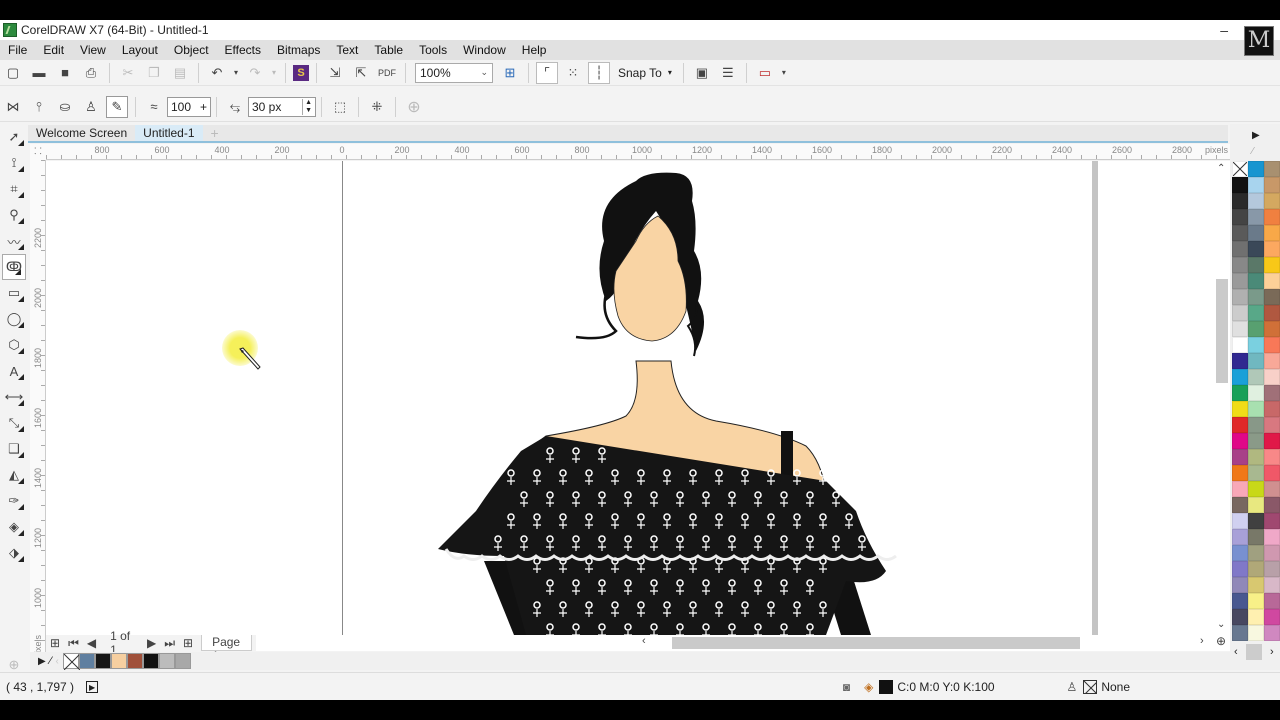 Image resolution: width=1280 pixels, height=720 pixels. I want to click on brush-icon: ⫯, so click(39, 107).